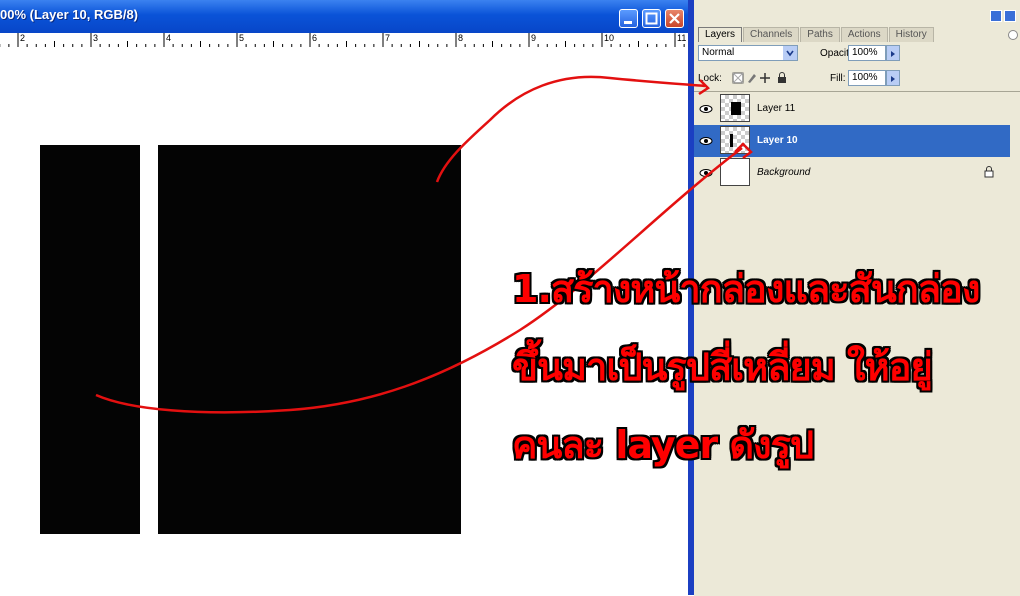 Image resolution: width=1020 pixels, height=596 pixels. What do you see at coordinates (628, 22) in the screenshot?
I see `minimize-icon` at bounding box center [628, 22].